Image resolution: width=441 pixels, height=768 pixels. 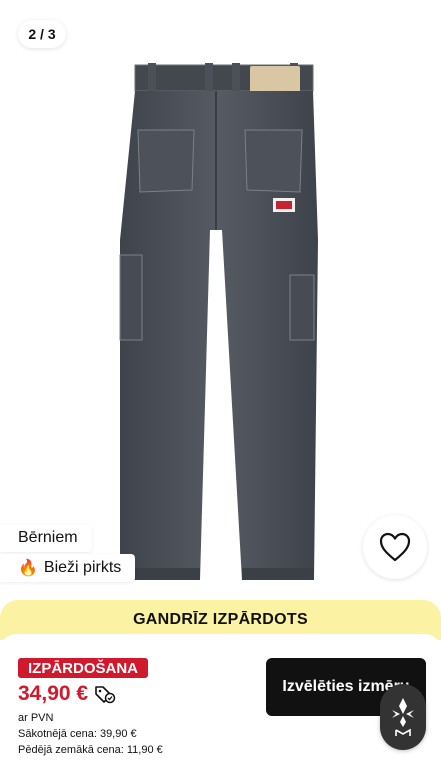 I want to click on sale-badge: IZPĀRDOŠANA, so click(x=83, y=668).